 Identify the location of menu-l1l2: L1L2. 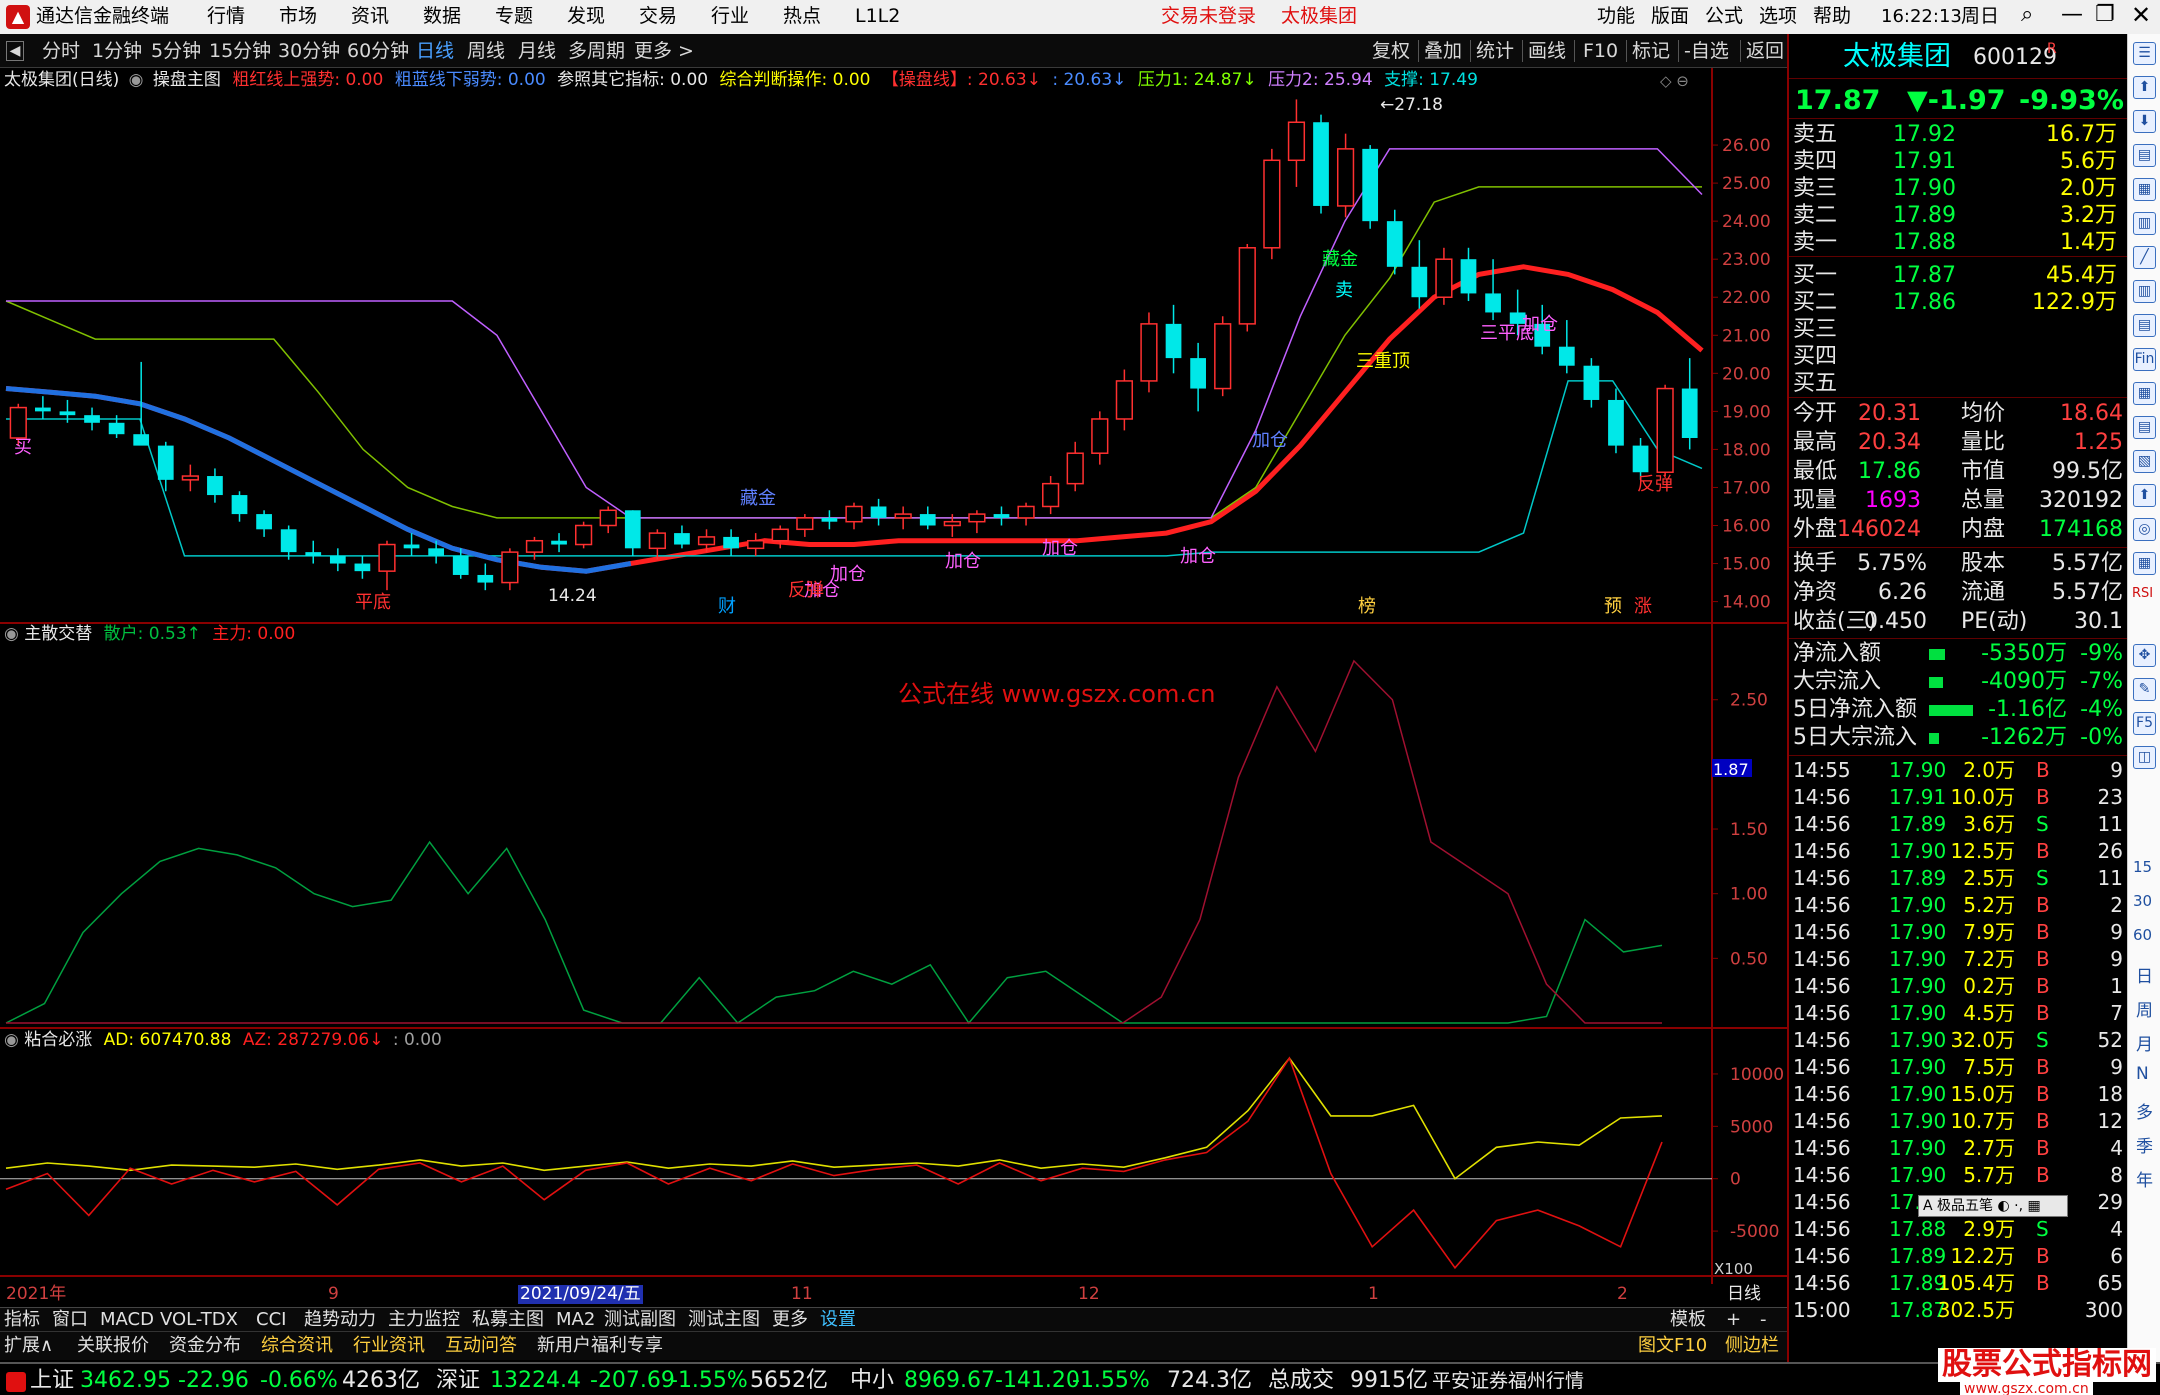
(877, 16).